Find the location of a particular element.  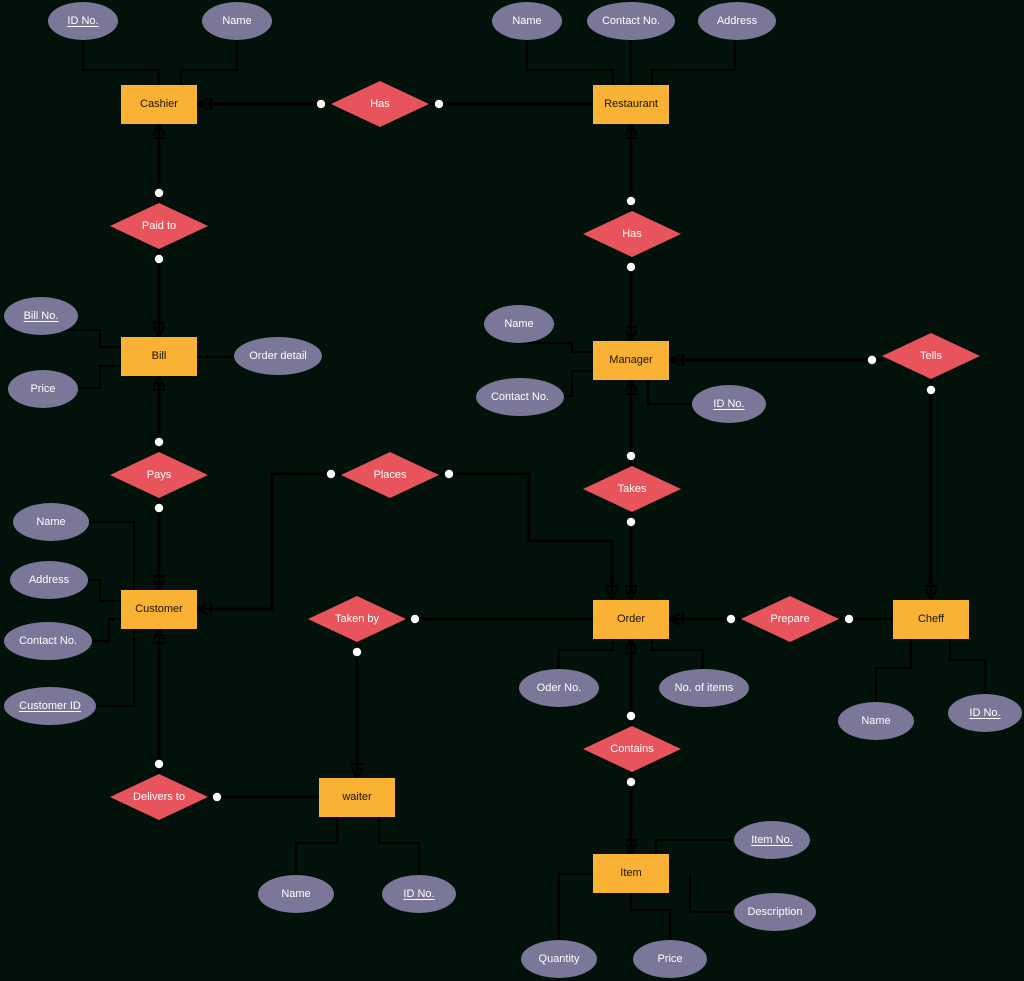

attribute-label: No. of items is located at coordinates (704, 687).